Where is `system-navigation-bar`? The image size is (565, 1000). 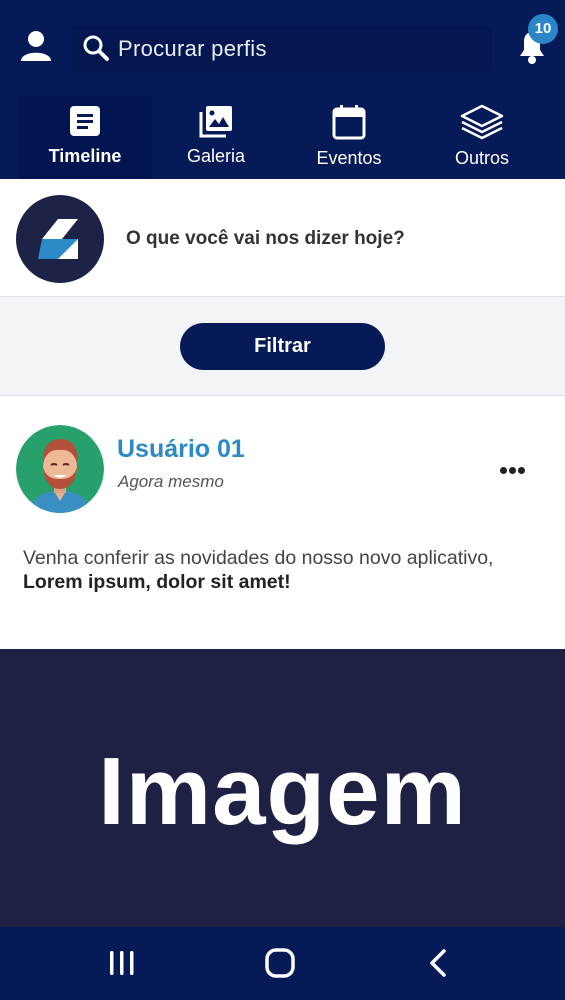
system-navigation-bar is located at coordinates (282, 963).